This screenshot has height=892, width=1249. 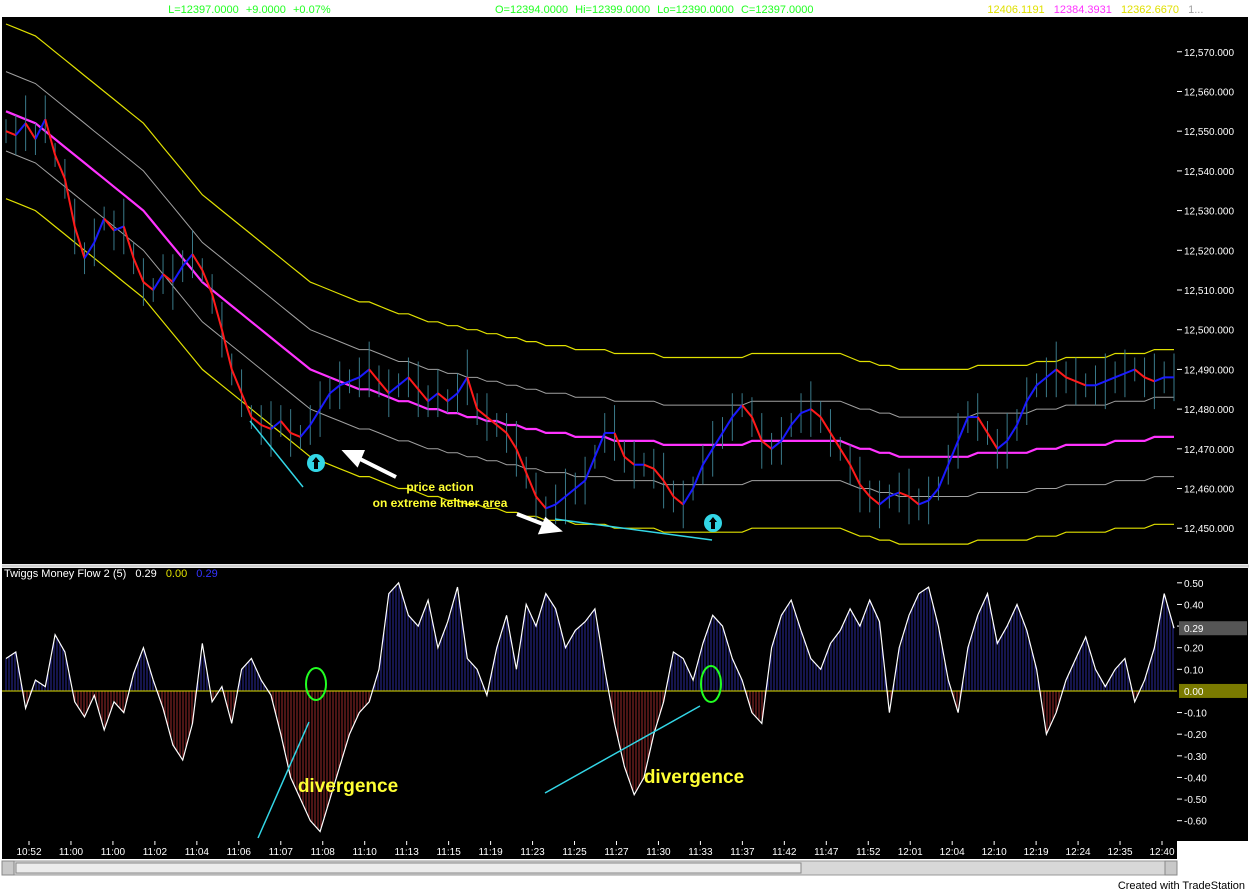 I want to click on time-axis-label: 11:47, so click(x=826, y=852).